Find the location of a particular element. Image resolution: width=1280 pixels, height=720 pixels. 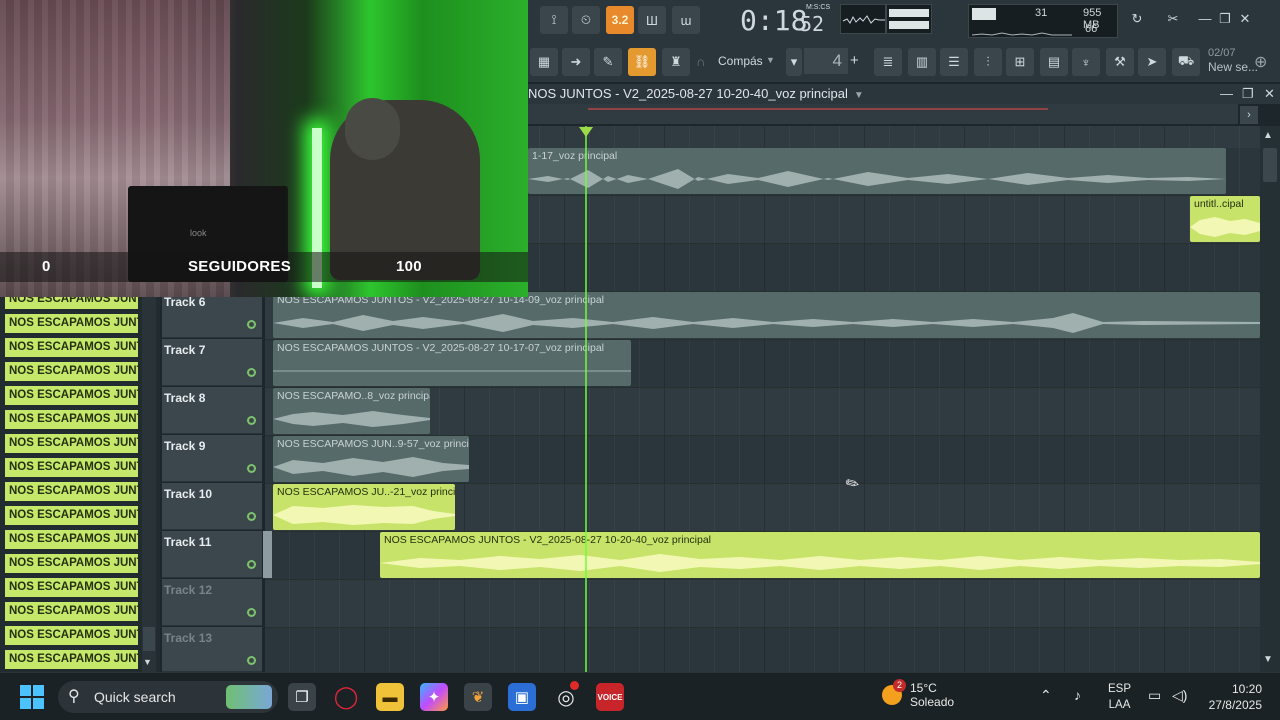

panic-icon: ↻ is located at coordinates (1137, 19).